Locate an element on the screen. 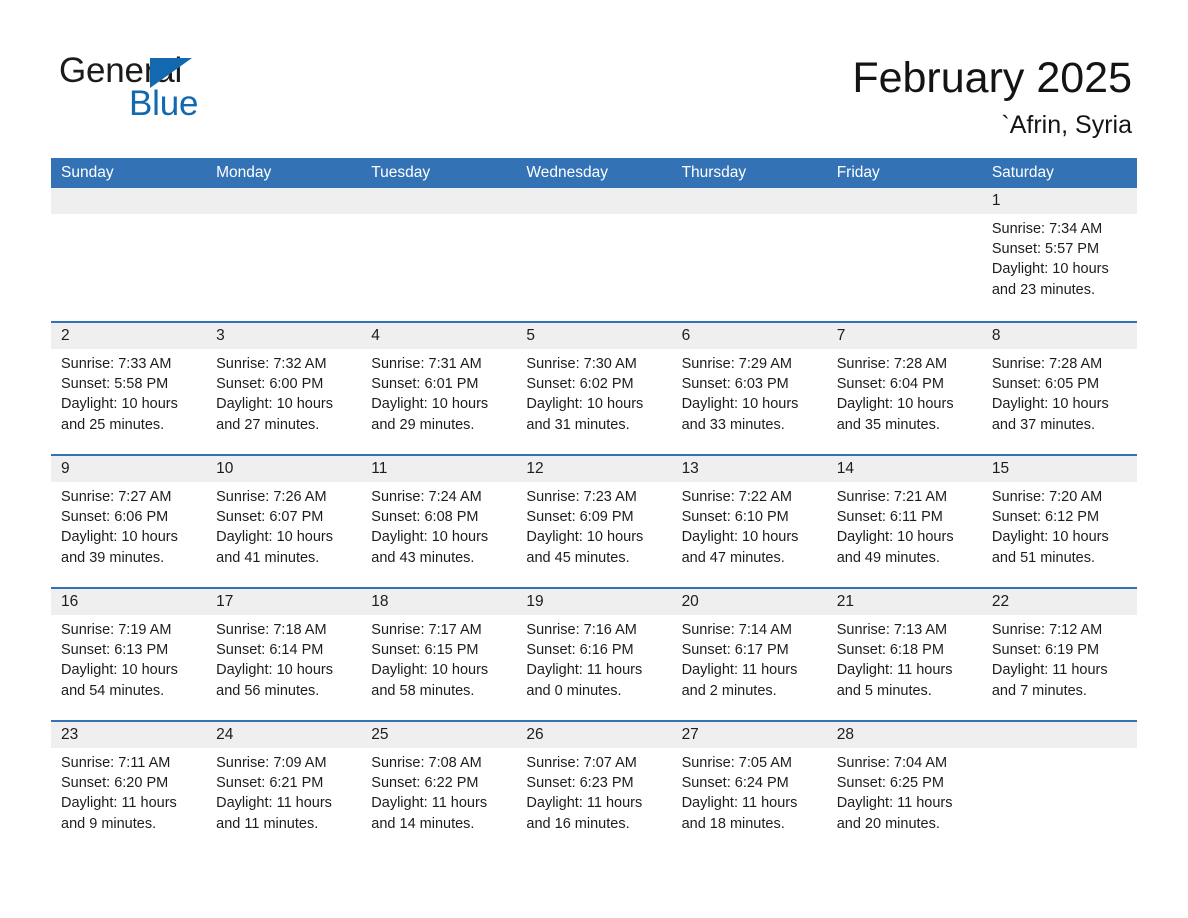  sunrise-text: Sunrise: 7:20 AM is located at coordinates (1047, 497).